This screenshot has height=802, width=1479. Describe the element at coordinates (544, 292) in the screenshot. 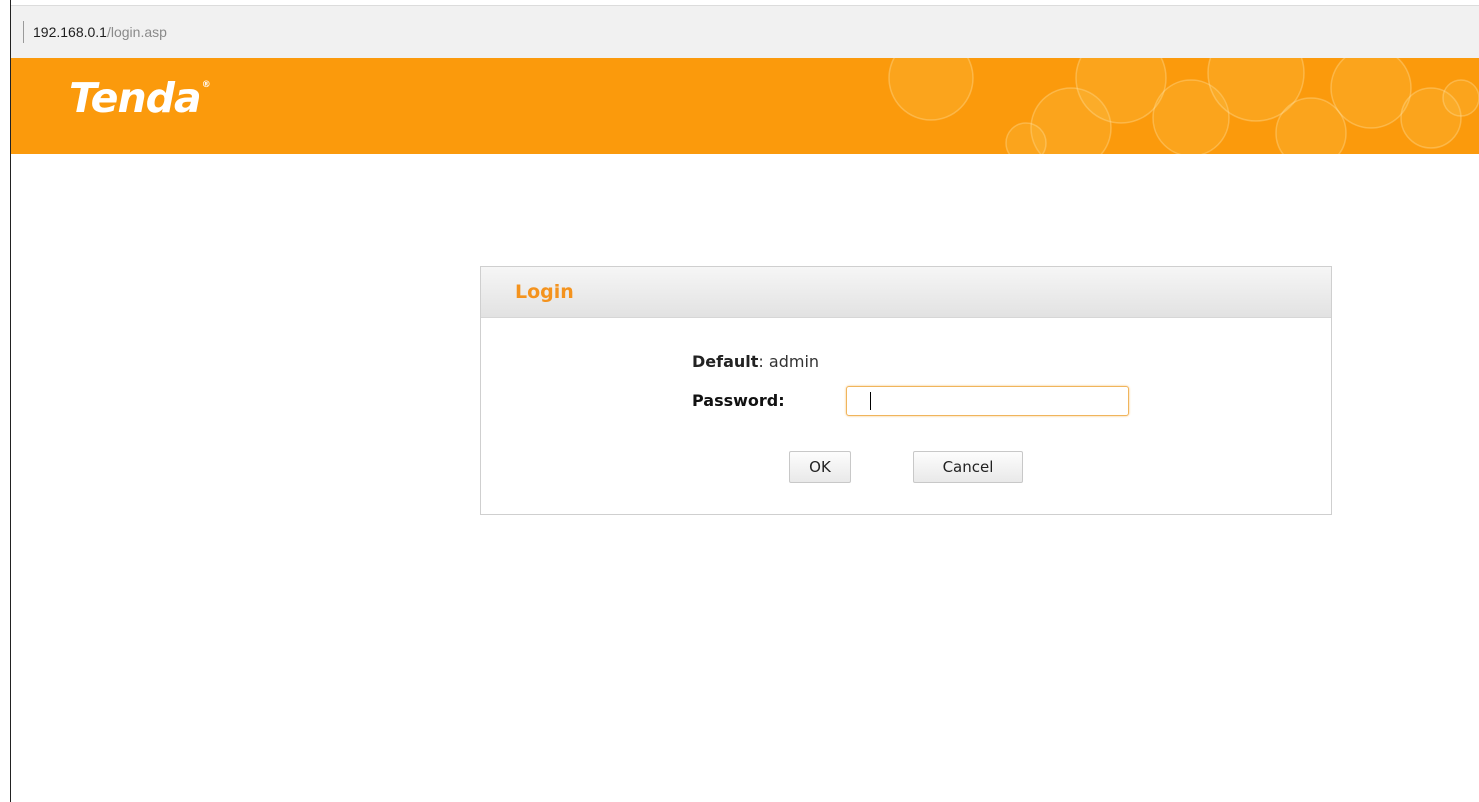

I see `login-title: Login` at that location.